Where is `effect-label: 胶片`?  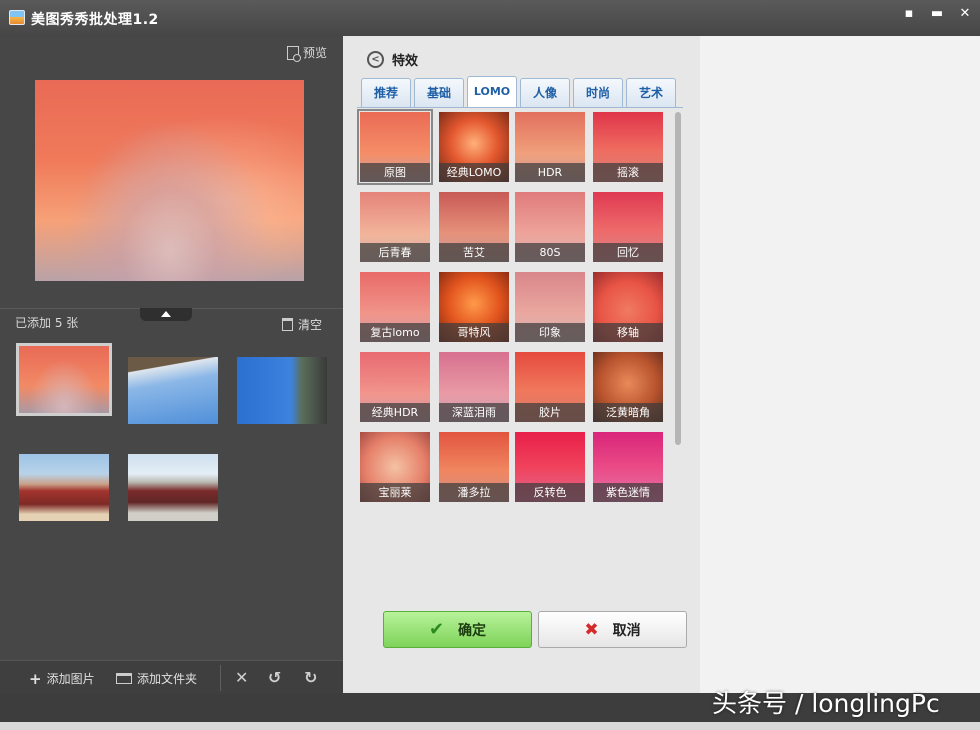
effect-label: 胶片 is located at coordinates (550, 412).